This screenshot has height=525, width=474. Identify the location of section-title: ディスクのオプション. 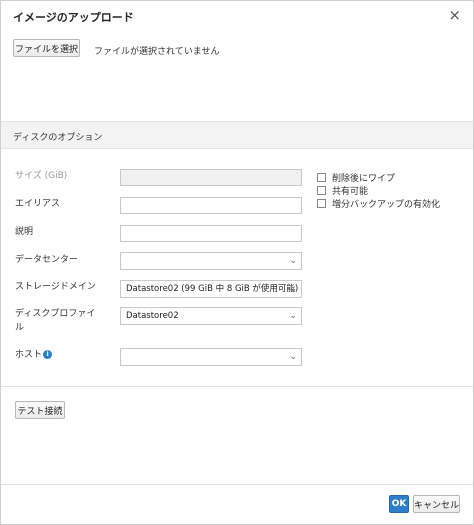
(58, 138).